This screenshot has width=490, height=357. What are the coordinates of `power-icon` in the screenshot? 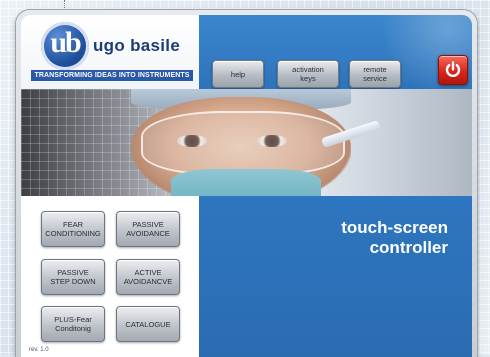 It's located at (453, 69).